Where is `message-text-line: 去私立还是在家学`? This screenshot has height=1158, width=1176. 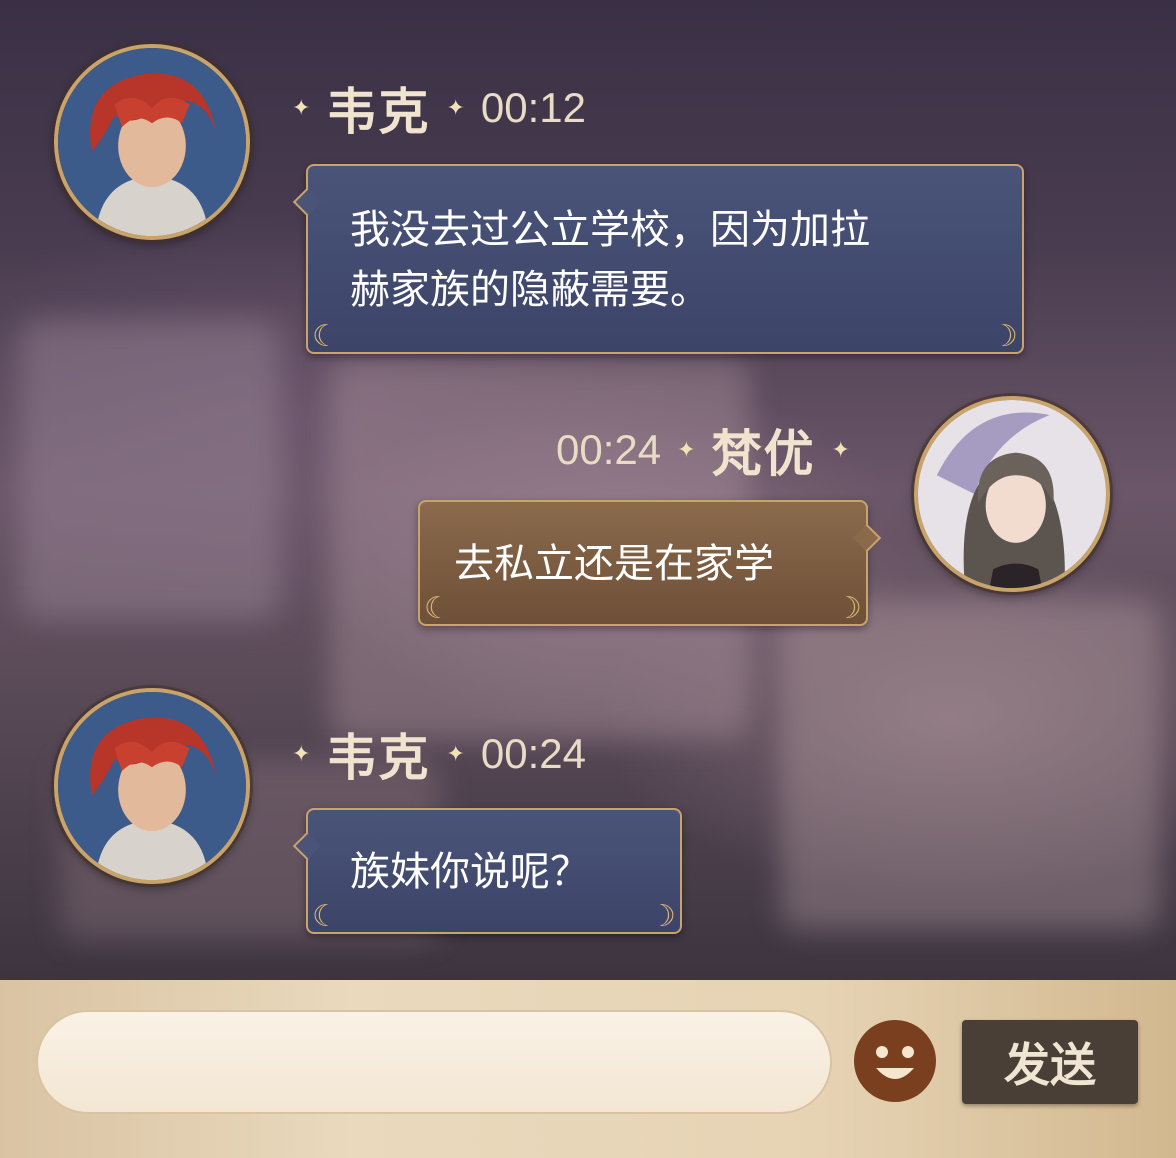
message-text-line: 去私立还是在家学 is located at coordinates (614, 564).